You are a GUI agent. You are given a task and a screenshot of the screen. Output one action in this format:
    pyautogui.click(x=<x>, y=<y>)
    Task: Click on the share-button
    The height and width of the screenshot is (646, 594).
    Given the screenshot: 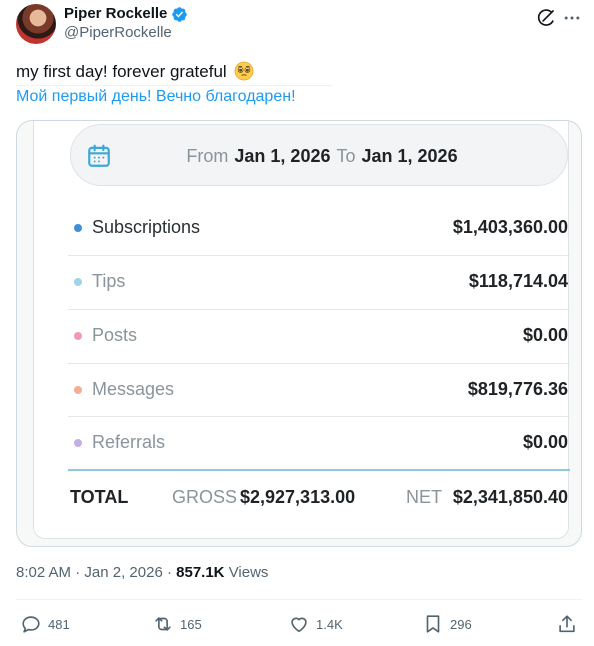 What is the action you would take?
    pyautogui.click(x=567, y=624)
    